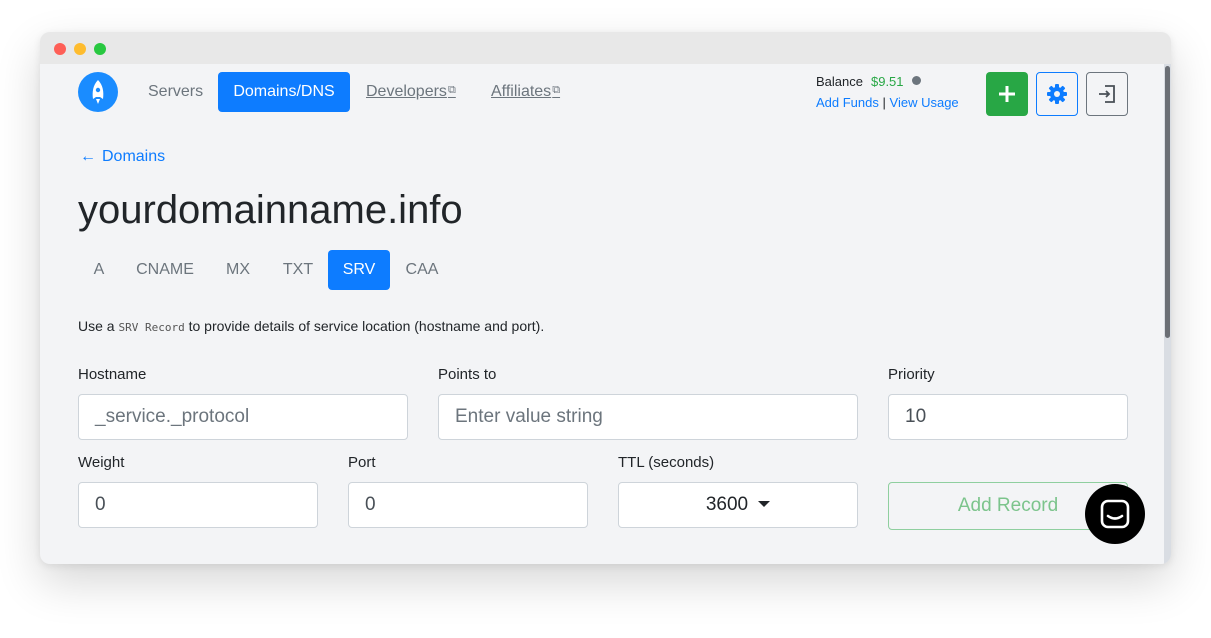  I want to click on settings-button, so click(1057, 94).